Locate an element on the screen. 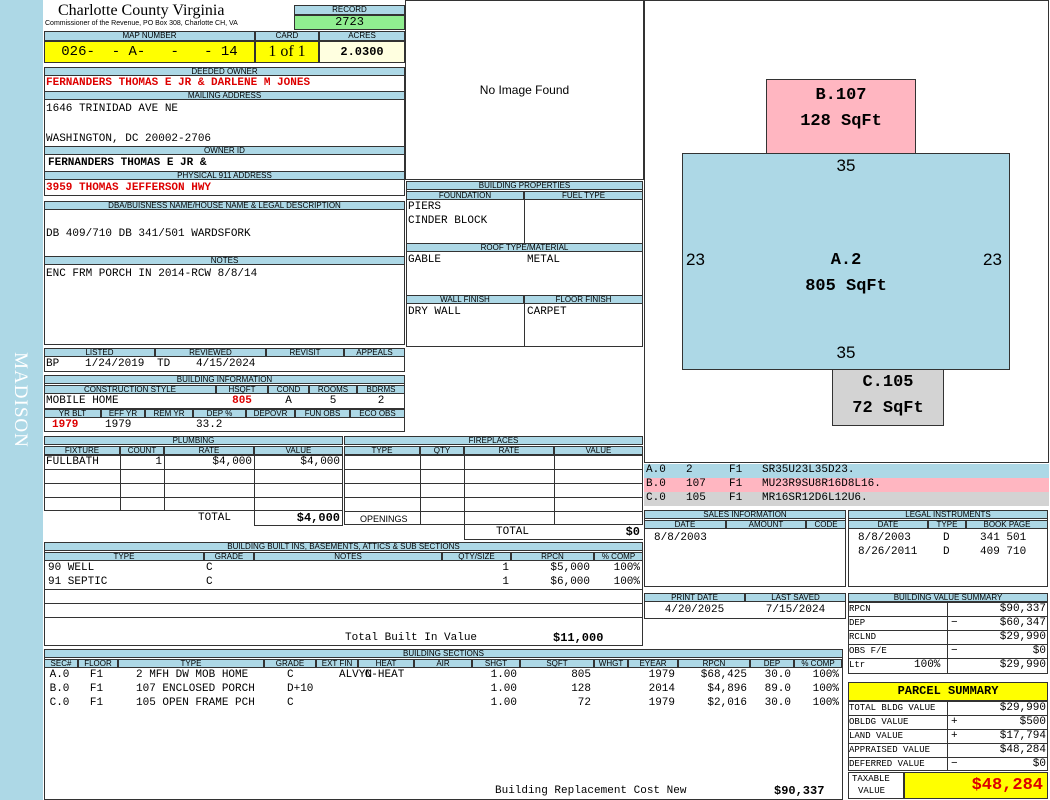 The width and height of the screenshot is (1050, 800). section-cell-sec: A.0 is located at coordinates (59, 675).